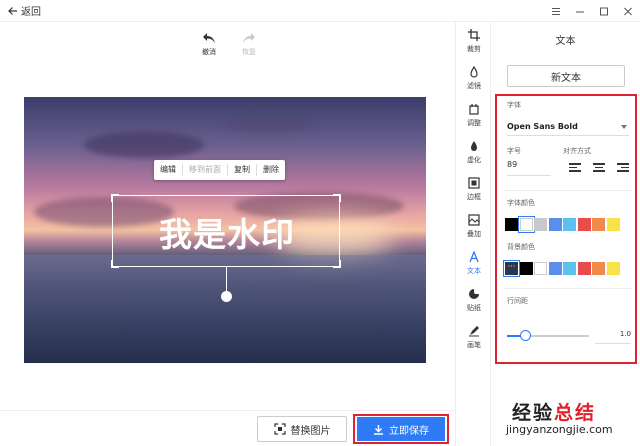 This screenshot has height=446, width=640. What do you see at coordinates (474, 337) in the screenshot?
I see `tool-brush: 画笔` at bounding box center [474, 337].